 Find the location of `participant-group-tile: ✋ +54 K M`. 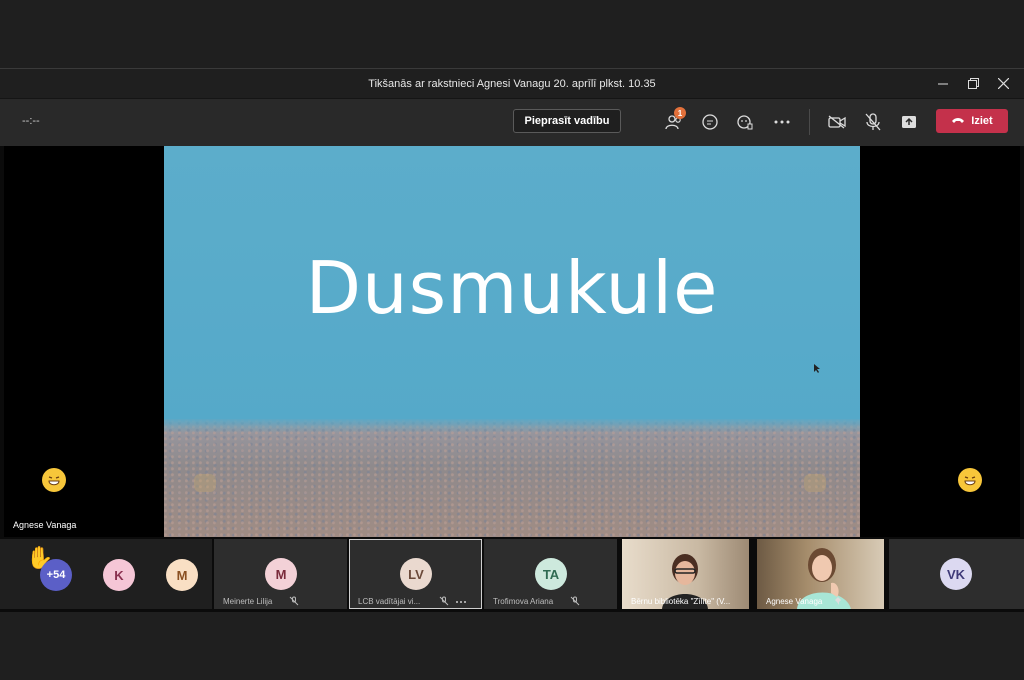

participant-group-tile: ✋ +54 K M is located at coordinates (106, 574).